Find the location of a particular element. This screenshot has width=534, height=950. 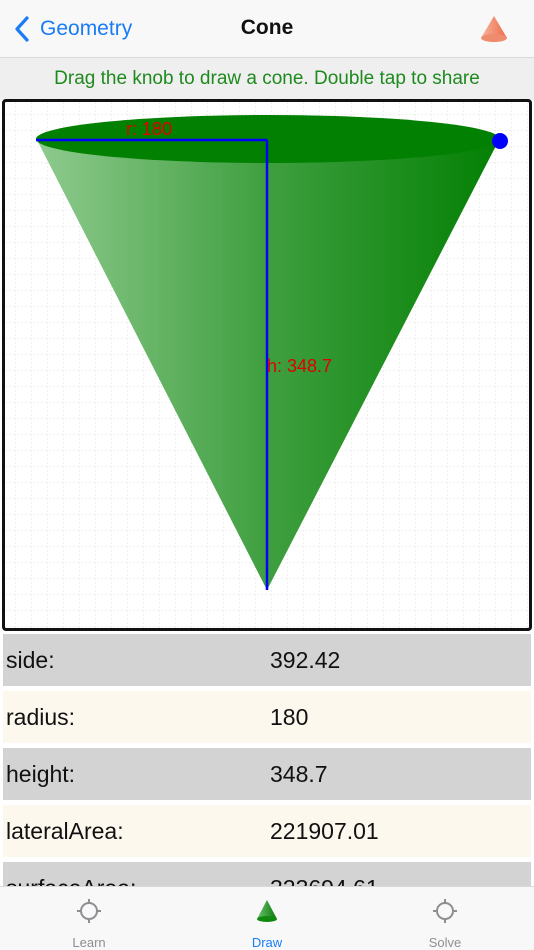

property-row-lateral-area: lateralArea: 221907.01 is located at coordinates (267, 831).